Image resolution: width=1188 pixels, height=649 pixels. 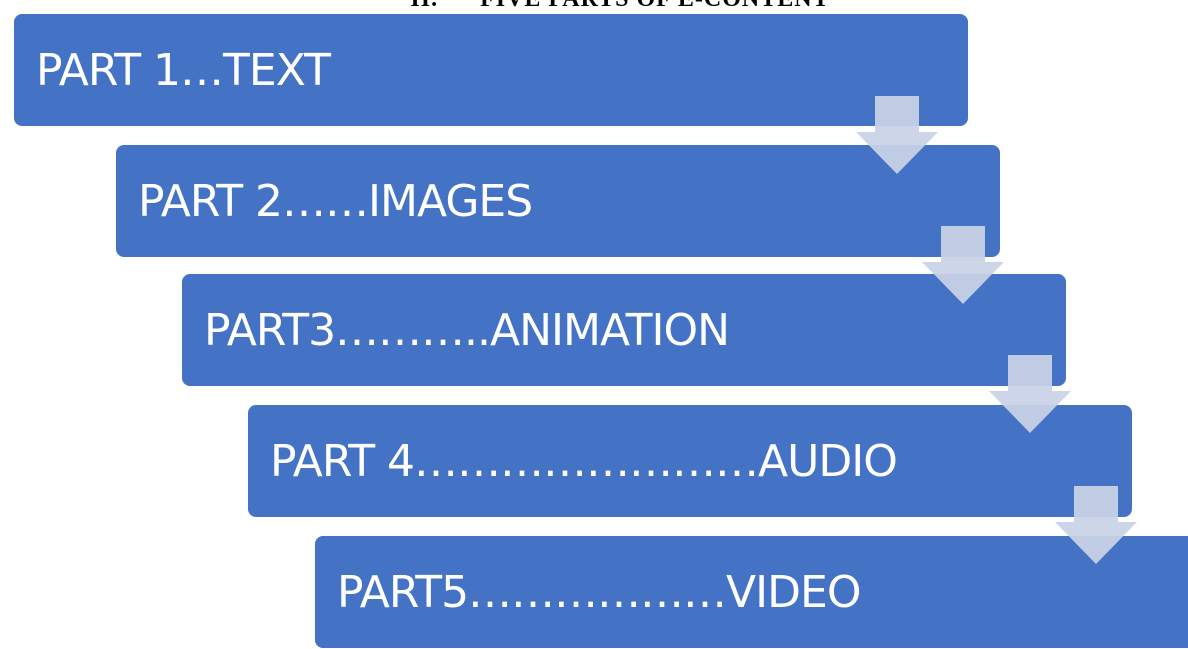 I want to click on step-label: PART 4……………………AUDIO, so click(x=584, y=461).